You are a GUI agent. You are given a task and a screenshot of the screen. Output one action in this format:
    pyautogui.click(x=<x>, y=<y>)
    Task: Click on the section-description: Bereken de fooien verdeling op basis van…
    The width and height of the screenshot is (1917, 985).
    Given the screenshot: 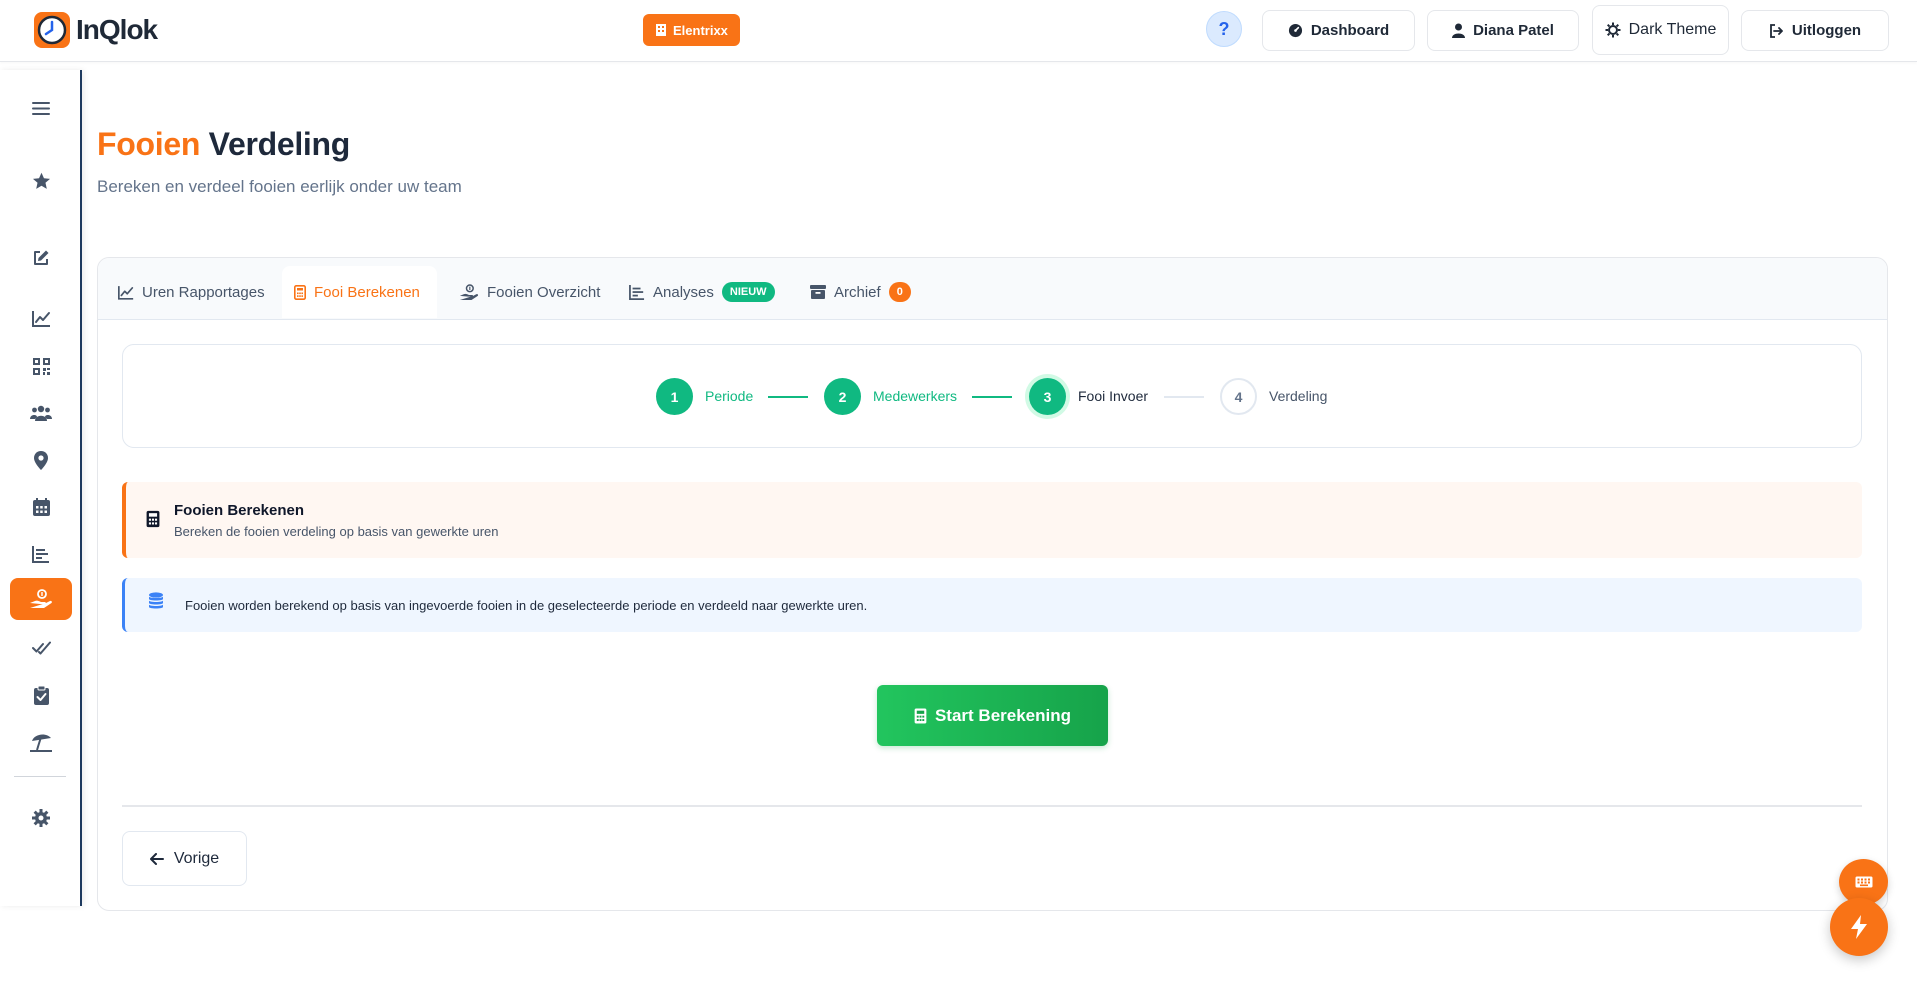 What is the action you would take?
    pyautogui.click(x=336, y=531)
    